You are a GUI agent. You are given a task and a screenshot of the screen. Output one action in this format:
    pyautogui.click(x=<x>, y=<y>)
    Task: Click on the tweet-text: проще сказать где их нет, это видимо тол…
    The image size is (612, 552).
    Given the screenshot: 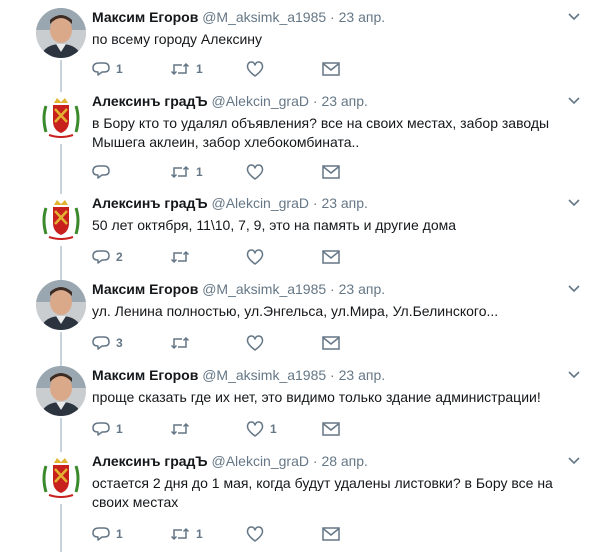 What is the action you would take?
    pyautogui.click(x=316, y=397)
    